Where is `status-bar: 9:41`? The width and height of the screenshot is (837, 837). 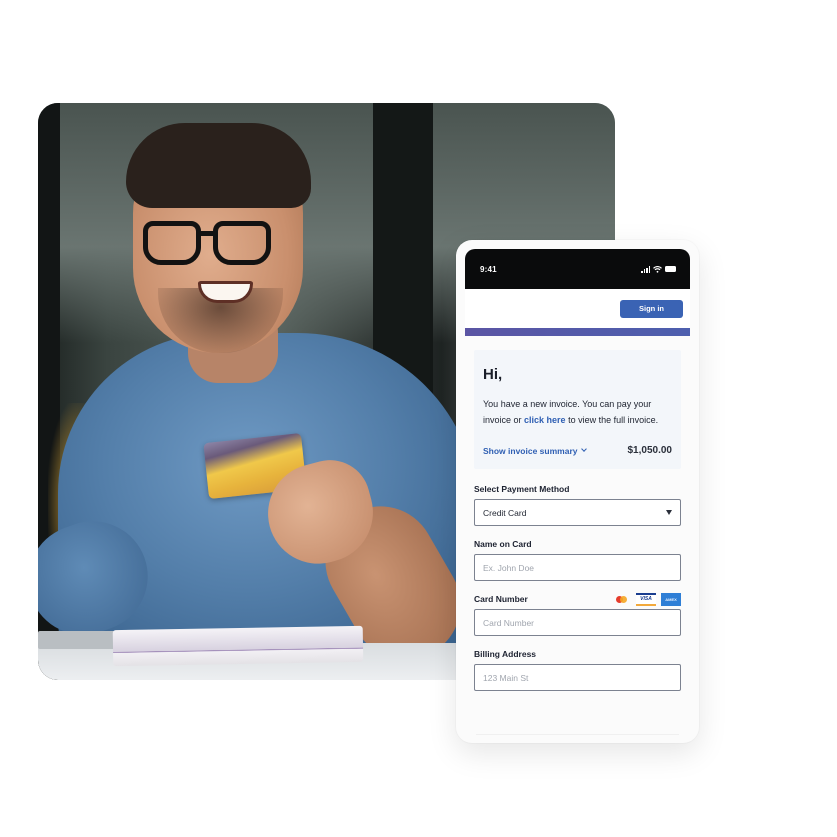
status-bar: 9:41 is located at coordinates (577, 269).